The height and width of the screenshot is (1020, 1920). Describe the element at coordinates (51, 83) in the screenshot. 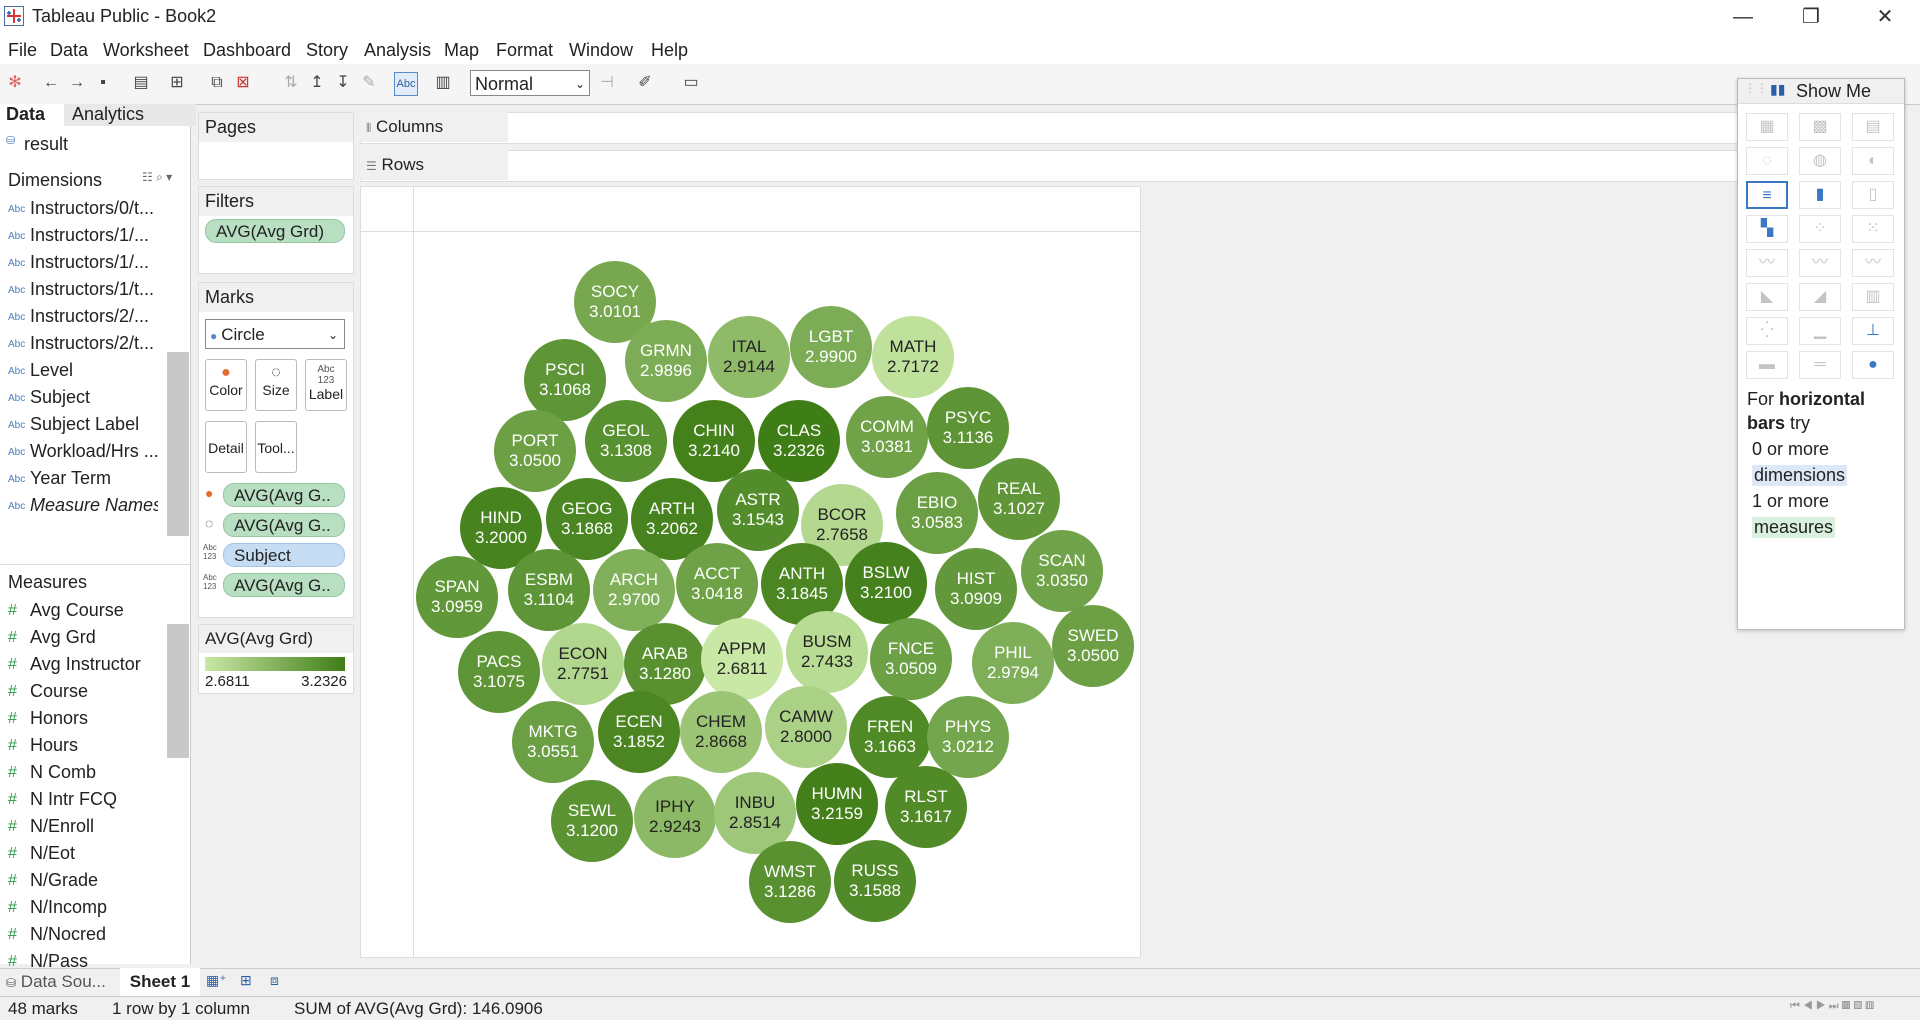

I see `undo-icon: ←` at that location.